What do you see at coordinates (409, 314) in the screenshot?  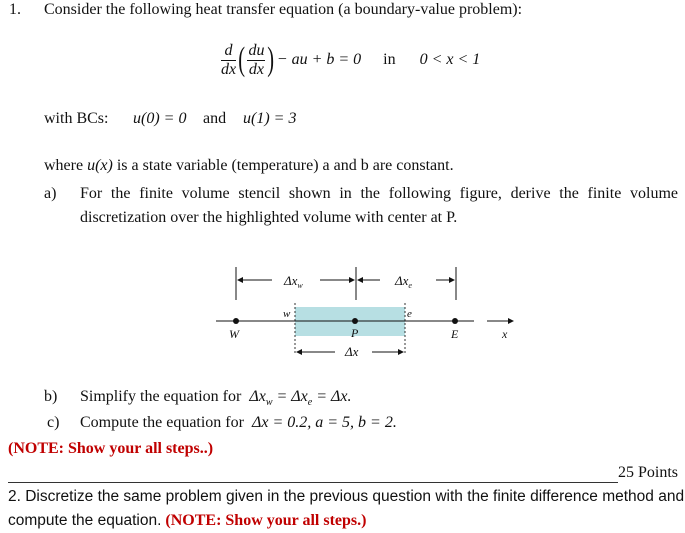 I see `face-e-label: e` at bounding box center [409, 314].